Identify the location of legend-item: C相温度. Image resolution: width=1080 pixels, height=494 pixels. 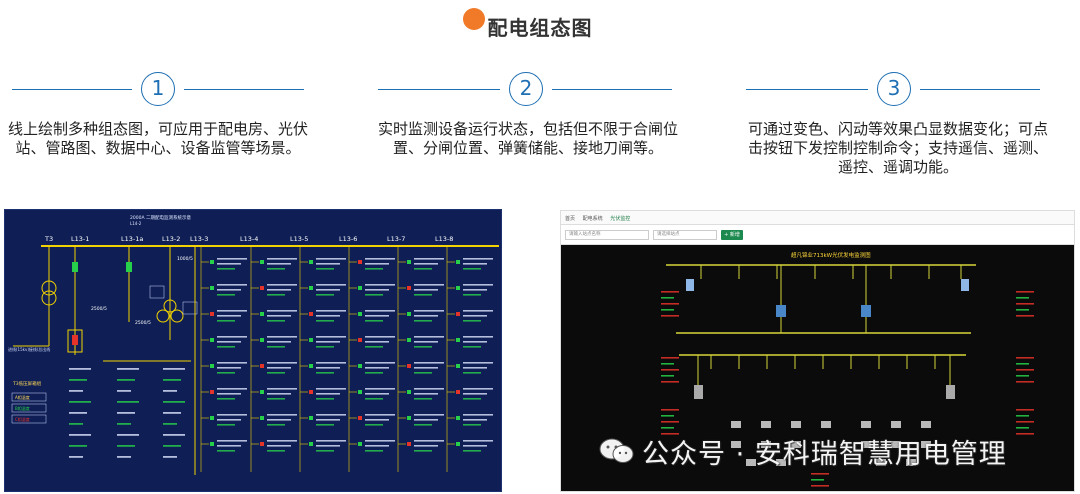
(22, 419).